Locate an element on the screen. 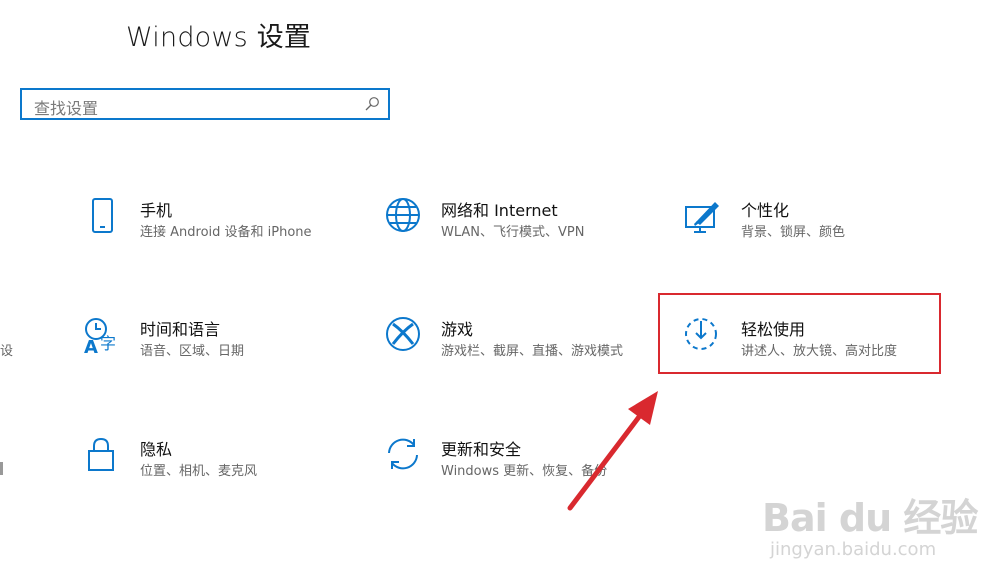 This screenshot has width=1000, height=587. tile-desc: 位置、相机、麦克风 is located at coordinates (199, 471).